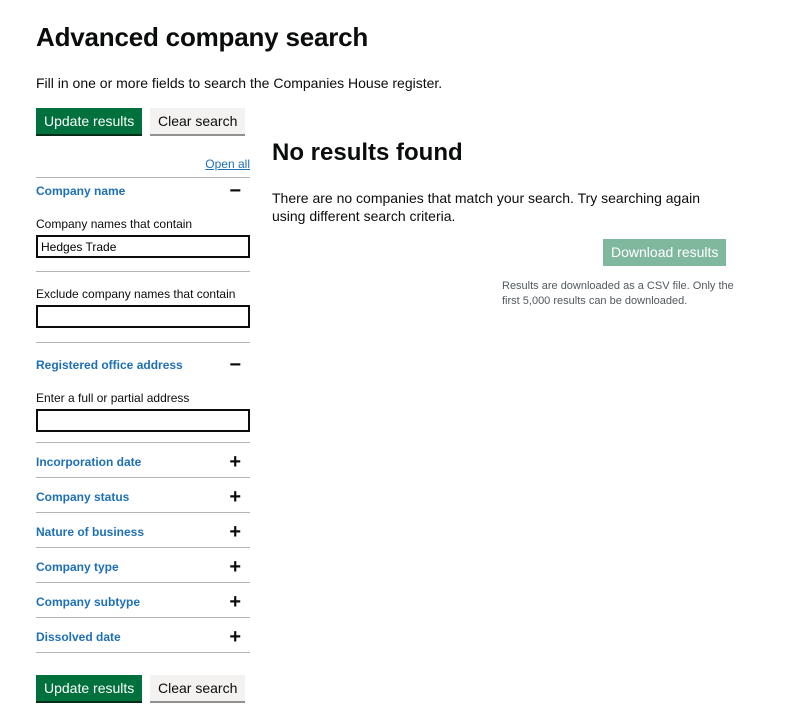  Describe the element at coordinates (367, 152) in the screenshot. I see `no-results-heading: No results found` at that location.